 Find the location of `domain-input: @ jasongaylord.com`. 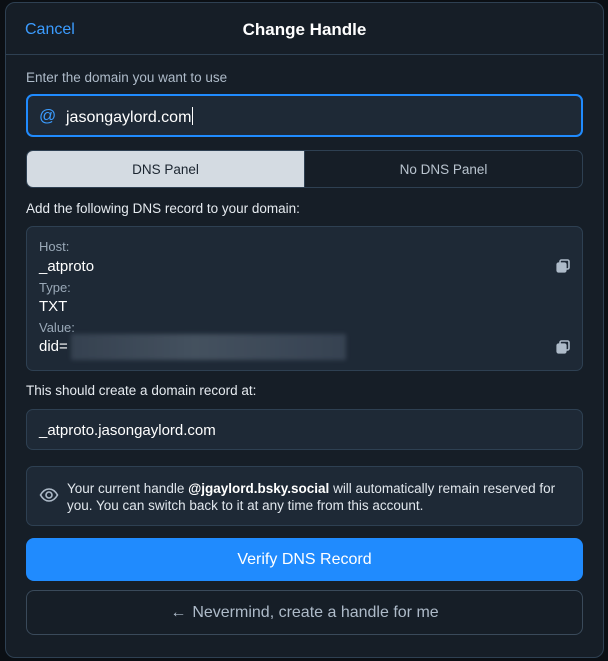

domain-input: @ jasongaylord.com is located at coordinates (304, 115).